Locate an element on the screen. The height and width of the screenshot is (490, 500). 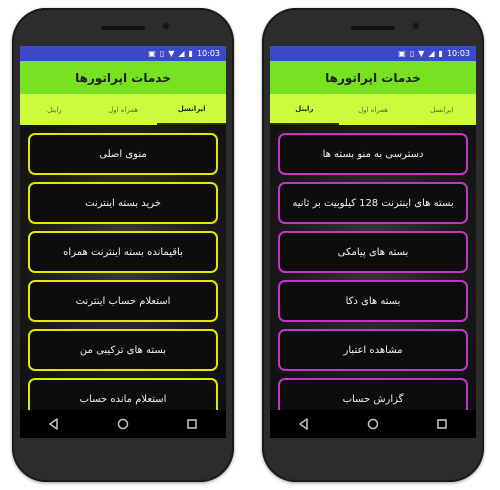
sms-packages-button: بسته های پیامکی is located at coordinates (373, 252).